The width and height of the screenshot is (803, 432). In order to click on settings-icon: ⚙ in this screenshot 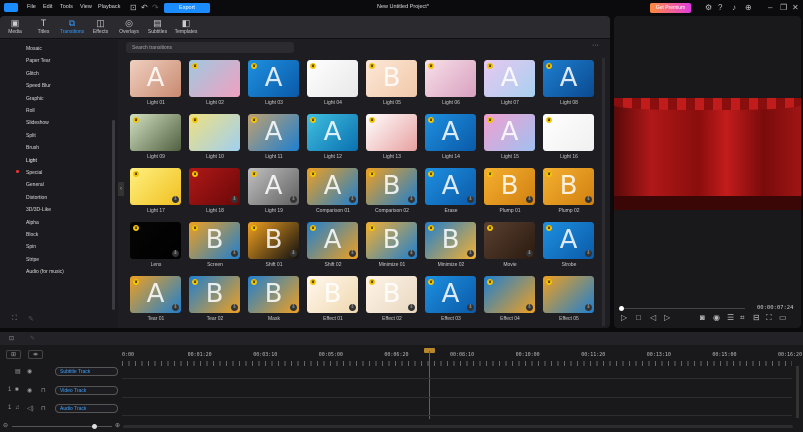, I will do `click(708, 7)`.